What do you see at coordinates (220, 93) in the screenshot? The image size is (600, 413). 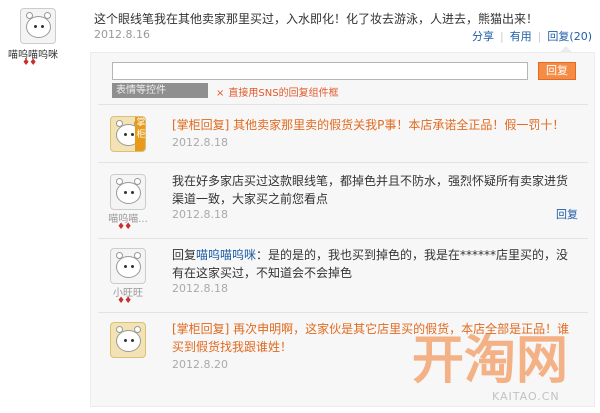 I see `close-icon: ×` at bounding box center [220, 93].